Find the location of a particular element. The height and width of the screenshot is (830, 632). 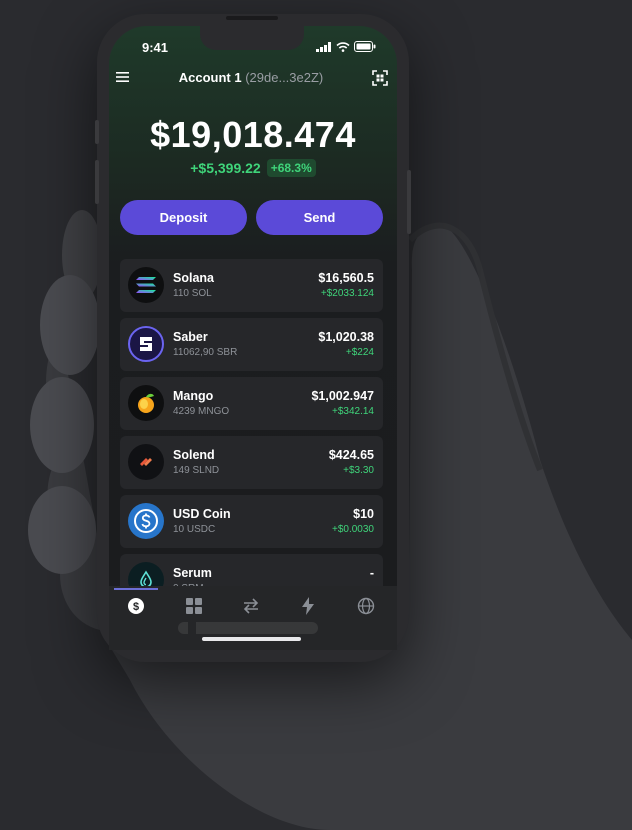

deposit-button: Deposit is located at coordinates (183, 217).